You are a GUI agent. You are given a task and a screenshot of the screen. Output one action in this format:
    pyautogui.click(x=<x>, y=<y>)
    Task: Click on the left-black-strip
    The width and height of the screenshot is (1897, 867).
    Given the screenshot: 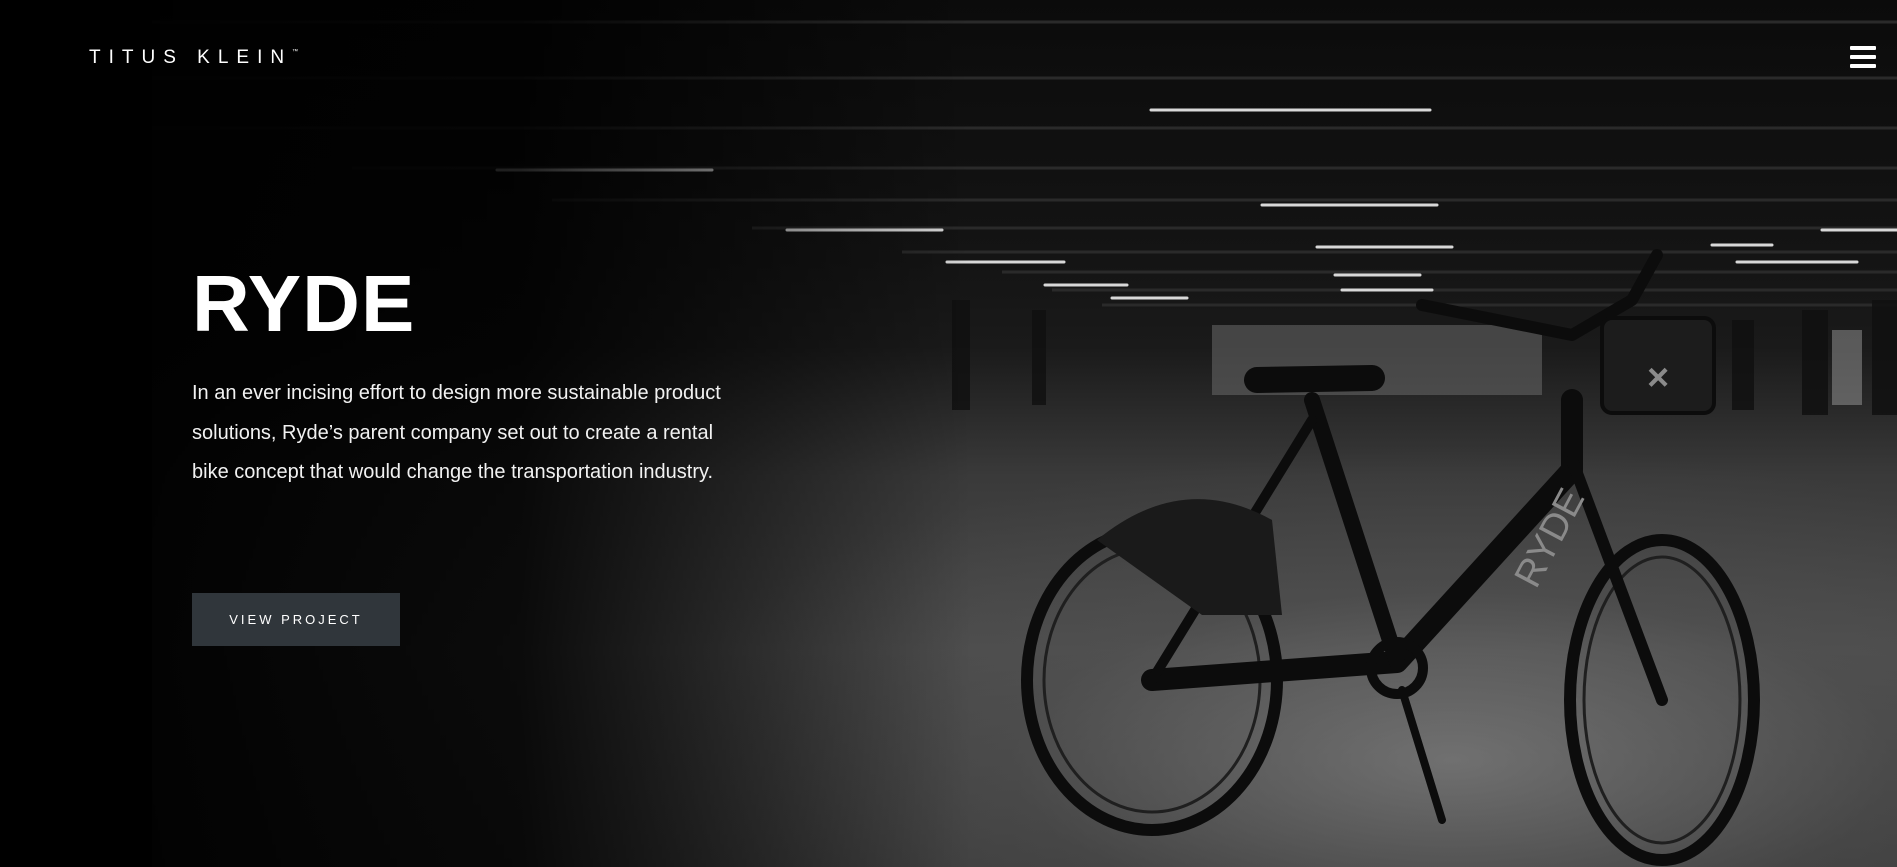 What is the action you would take?
    pyautogui.click(x=76, y=433)
    